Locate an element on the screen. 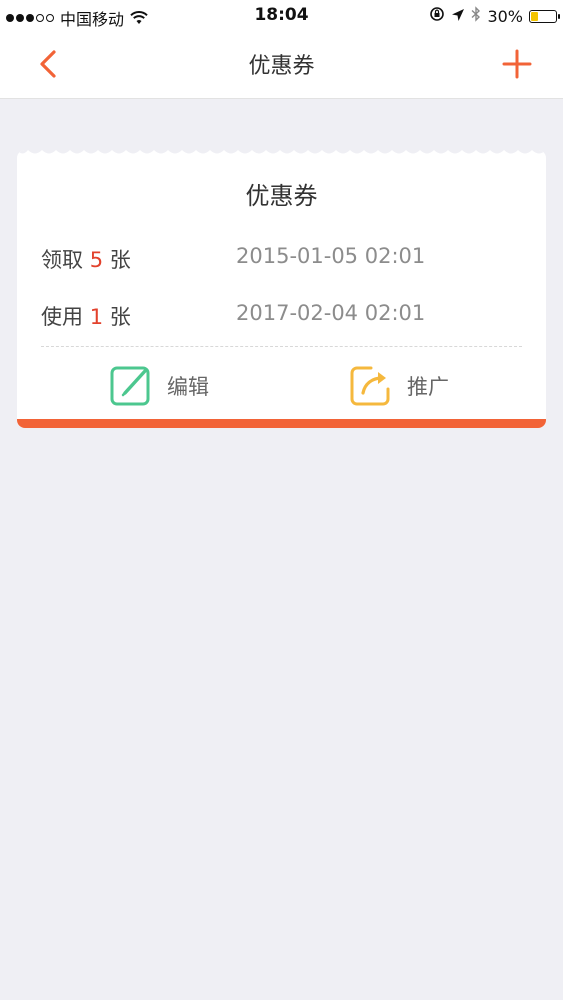  plus-icon is located at coordinates (517, 64).